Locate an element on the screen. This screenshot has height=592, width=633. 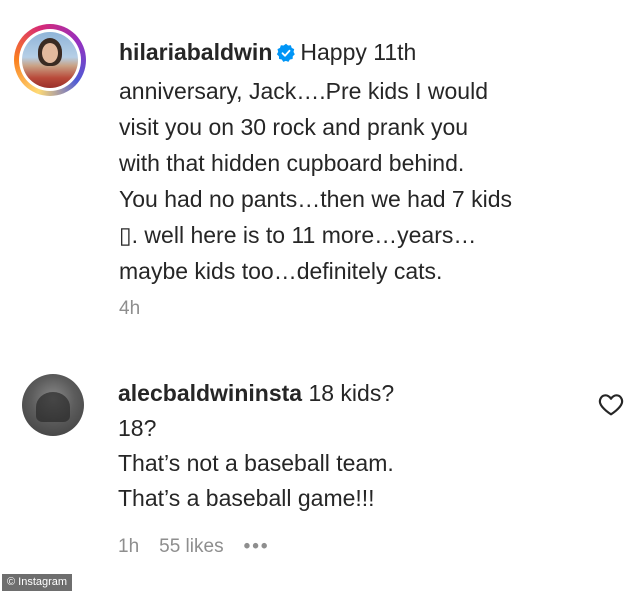
reply-meta: 1h 55 likes ••• is located at coordinates (204, 547).